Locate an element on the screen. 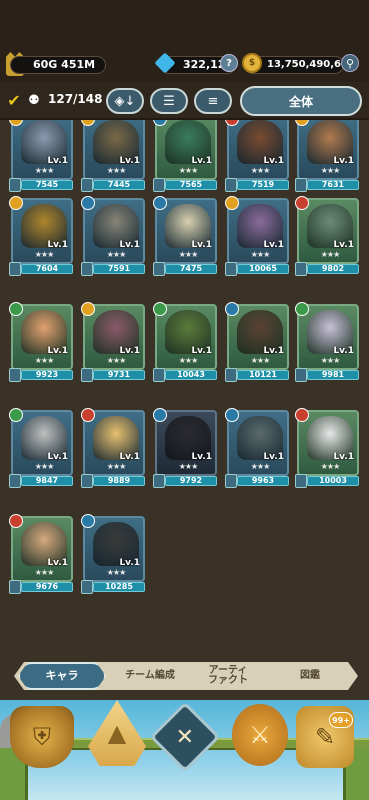  nav-equipment-button: ⚔ is located at coordinates (260, 735).